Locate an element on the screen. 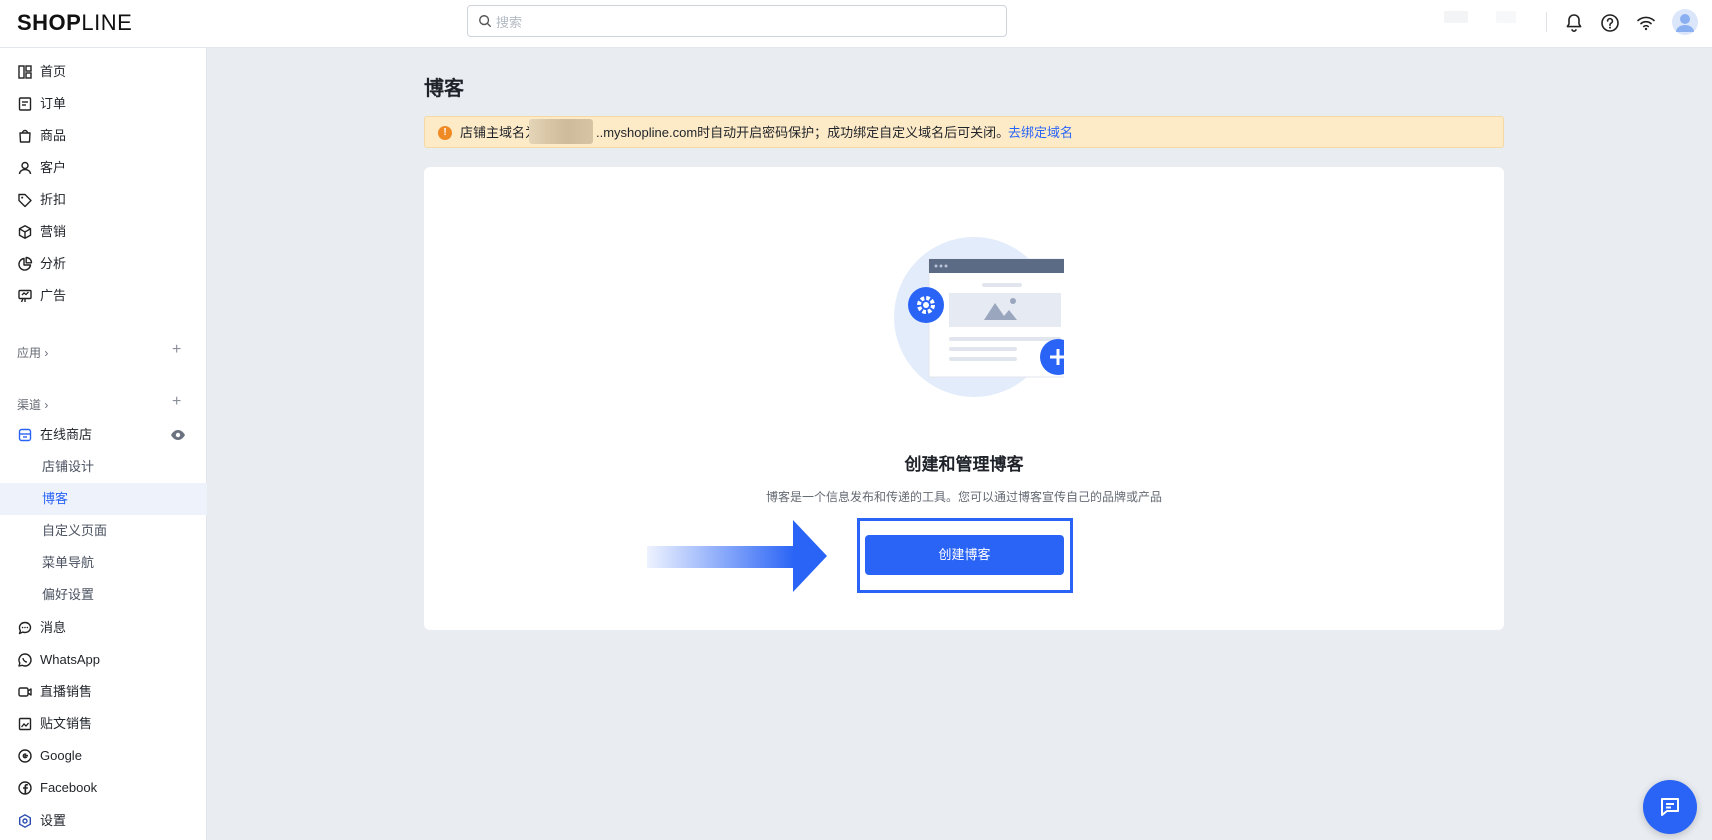  home-icon is located at coordinates (25, 72).